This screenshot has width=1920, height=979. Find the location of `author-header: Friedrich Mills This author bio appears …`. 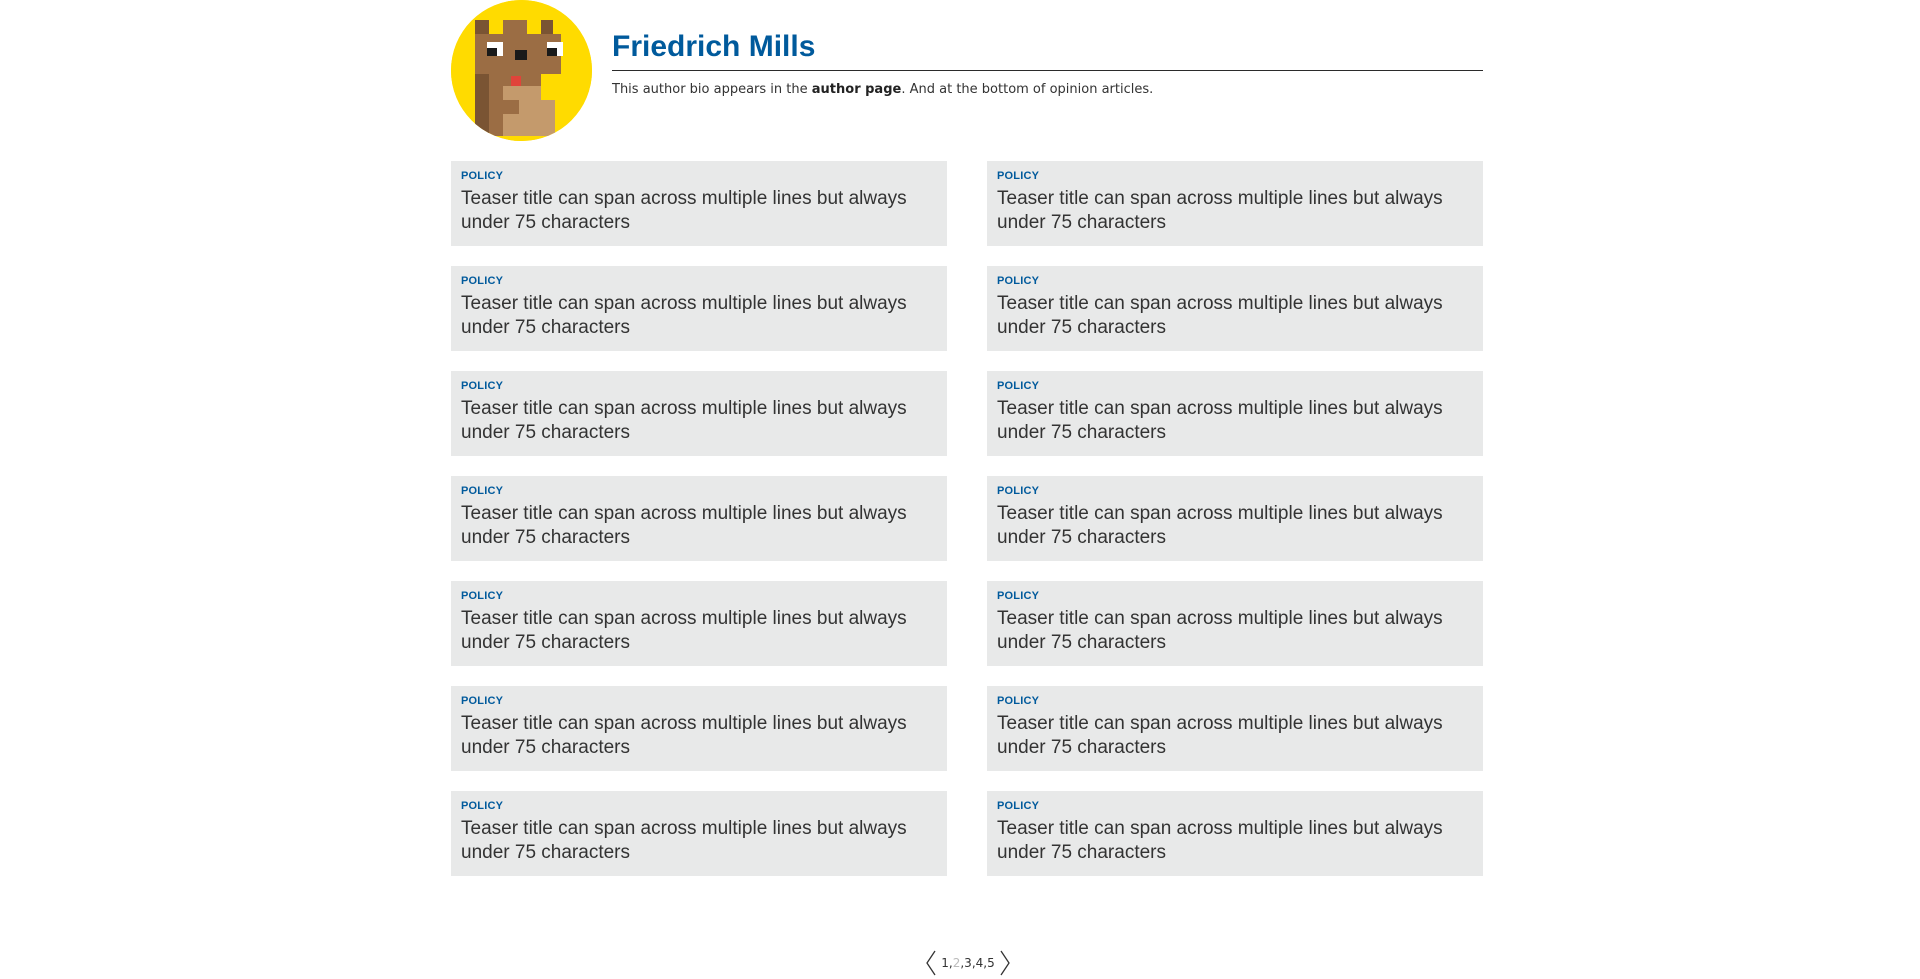

author-header: Friedrich Mills This author bio appears … is located at coordinates (967, 70).